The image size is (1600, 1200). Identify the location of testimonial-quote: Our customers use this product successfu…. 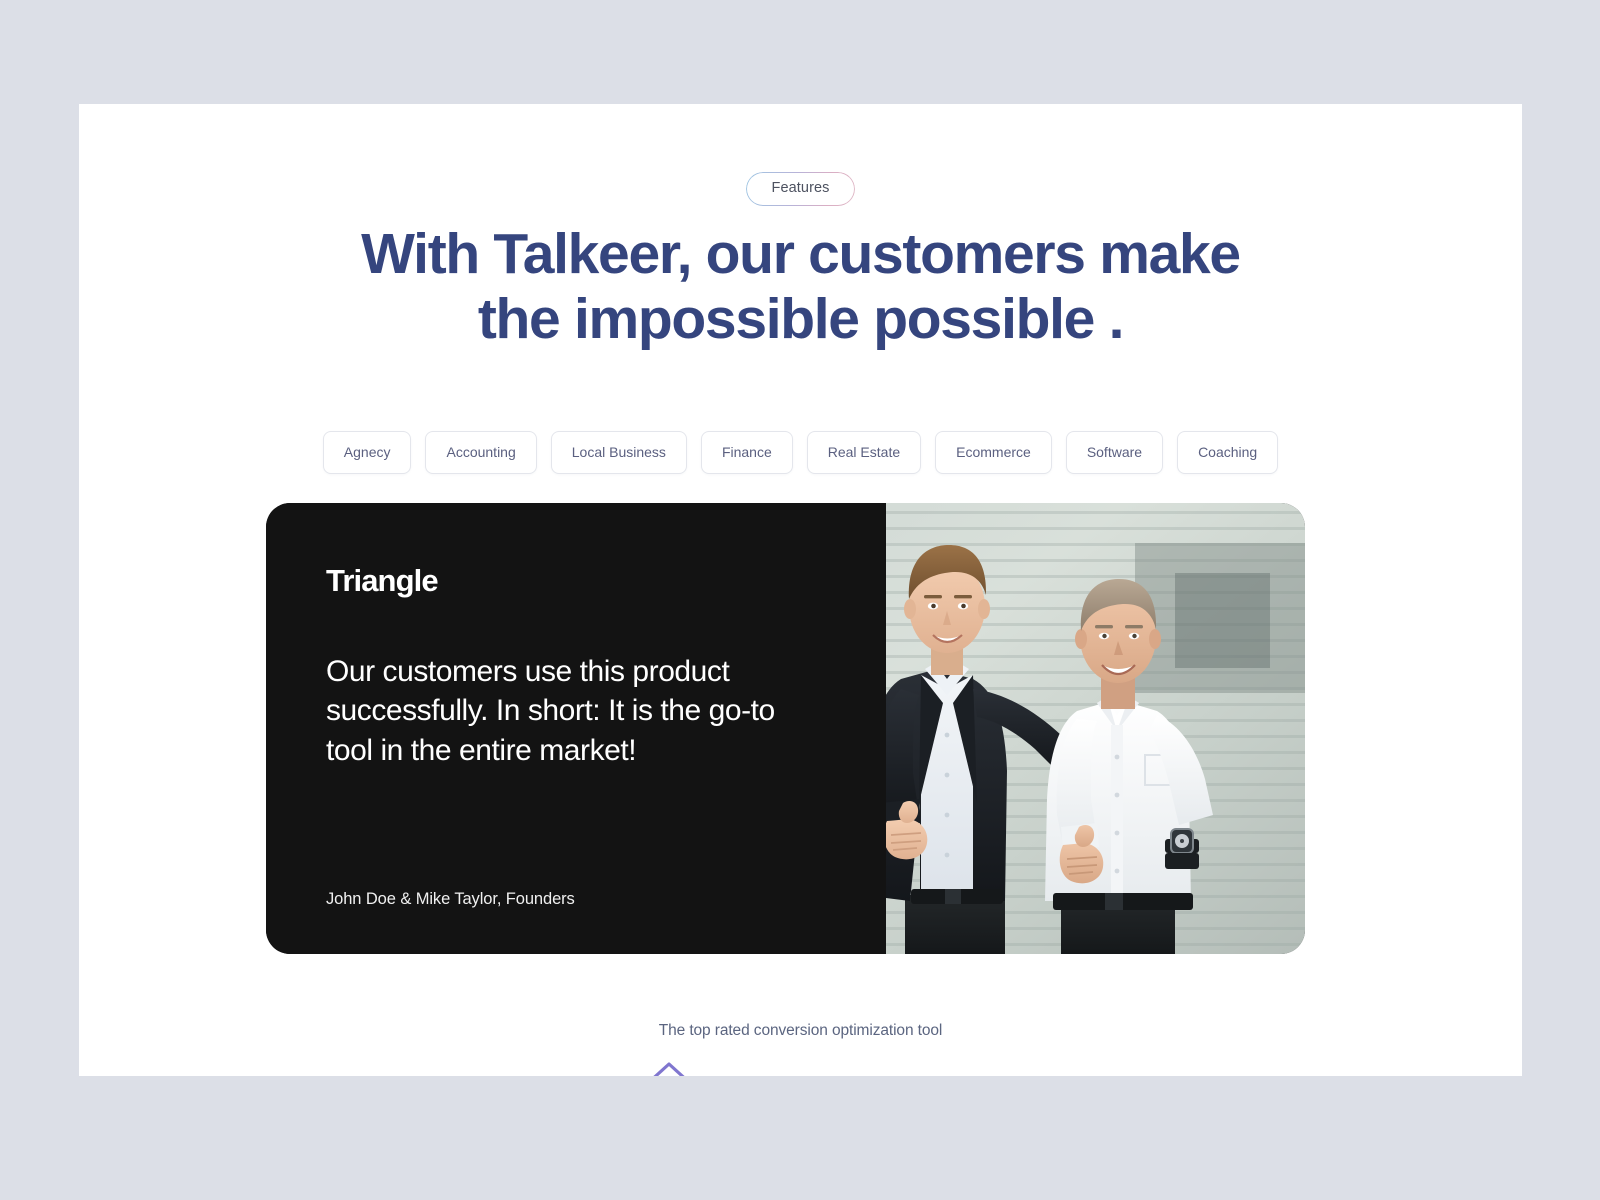
(550, 711).